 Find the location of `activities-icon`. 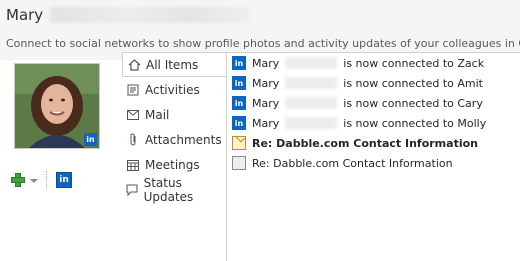

activities-icon is located at coordinates (133, 90).